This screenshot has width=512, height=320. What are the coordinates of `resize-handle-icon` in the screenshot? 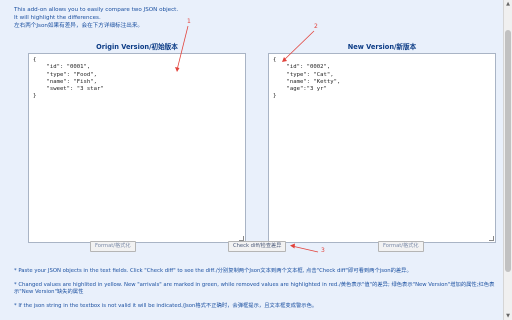 It's located at (491, 238).